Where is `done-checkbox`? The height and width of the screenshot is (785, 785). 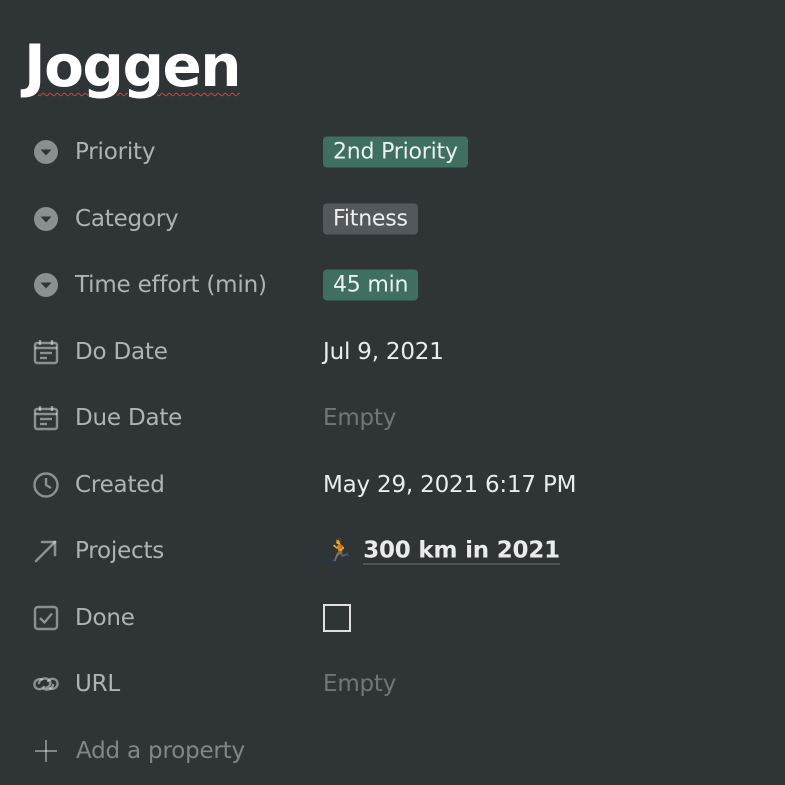
done-checkbox is located at coordinates (337, 617).